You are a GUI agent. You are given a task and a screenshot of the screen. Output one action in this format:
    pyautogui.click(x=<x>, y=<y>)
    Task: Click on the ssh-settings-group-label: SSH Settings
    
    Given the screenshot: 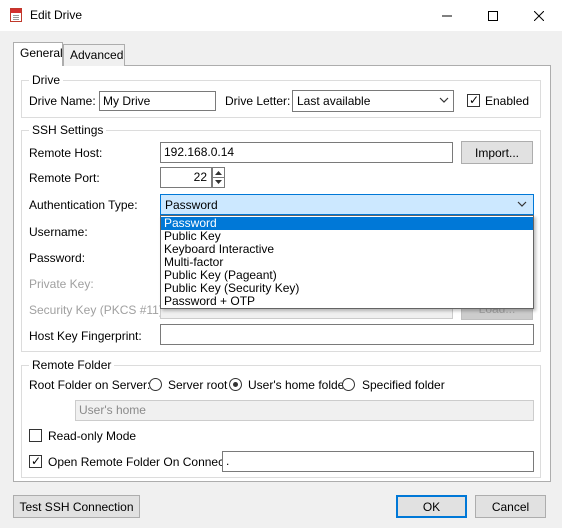 What is the action you would take?
    pyautogui.click(x=68, y=130)
    